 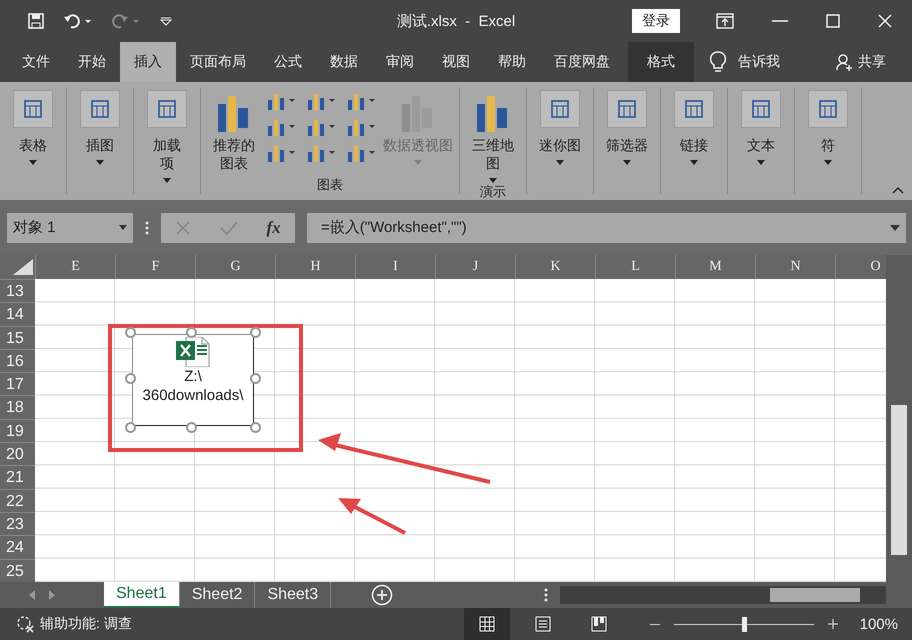 I want to click on ribbon-button: 链接, so click(x=694, y=141).